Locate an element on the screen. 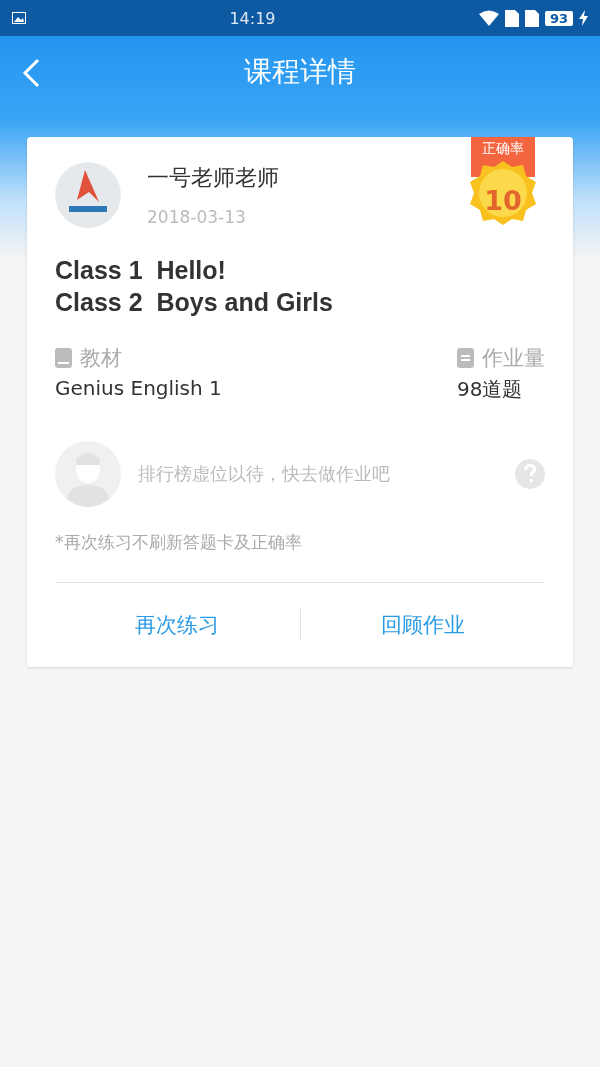 Image resolution: width=600 pixels, height=1067 pixels. date-text: 2018-03-13 is located at coordinates (197, 217).